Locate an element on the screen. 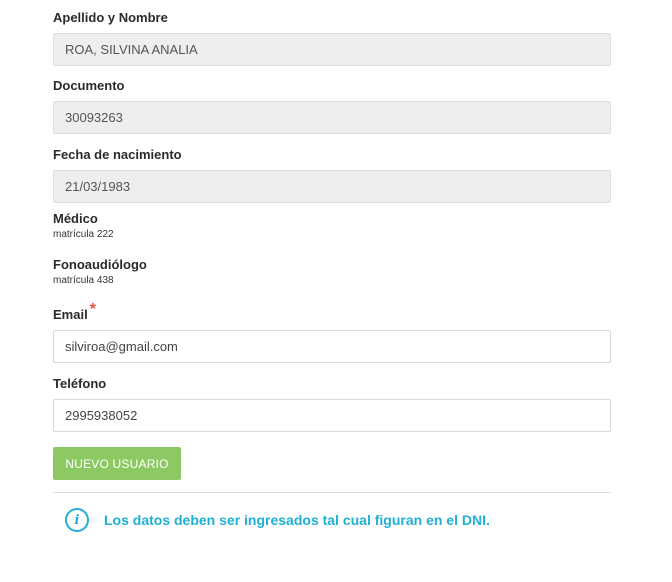 Image resolution: width=672 pixels, height=582 pixels. document-label: Documento is located at coordinates (89, 85).